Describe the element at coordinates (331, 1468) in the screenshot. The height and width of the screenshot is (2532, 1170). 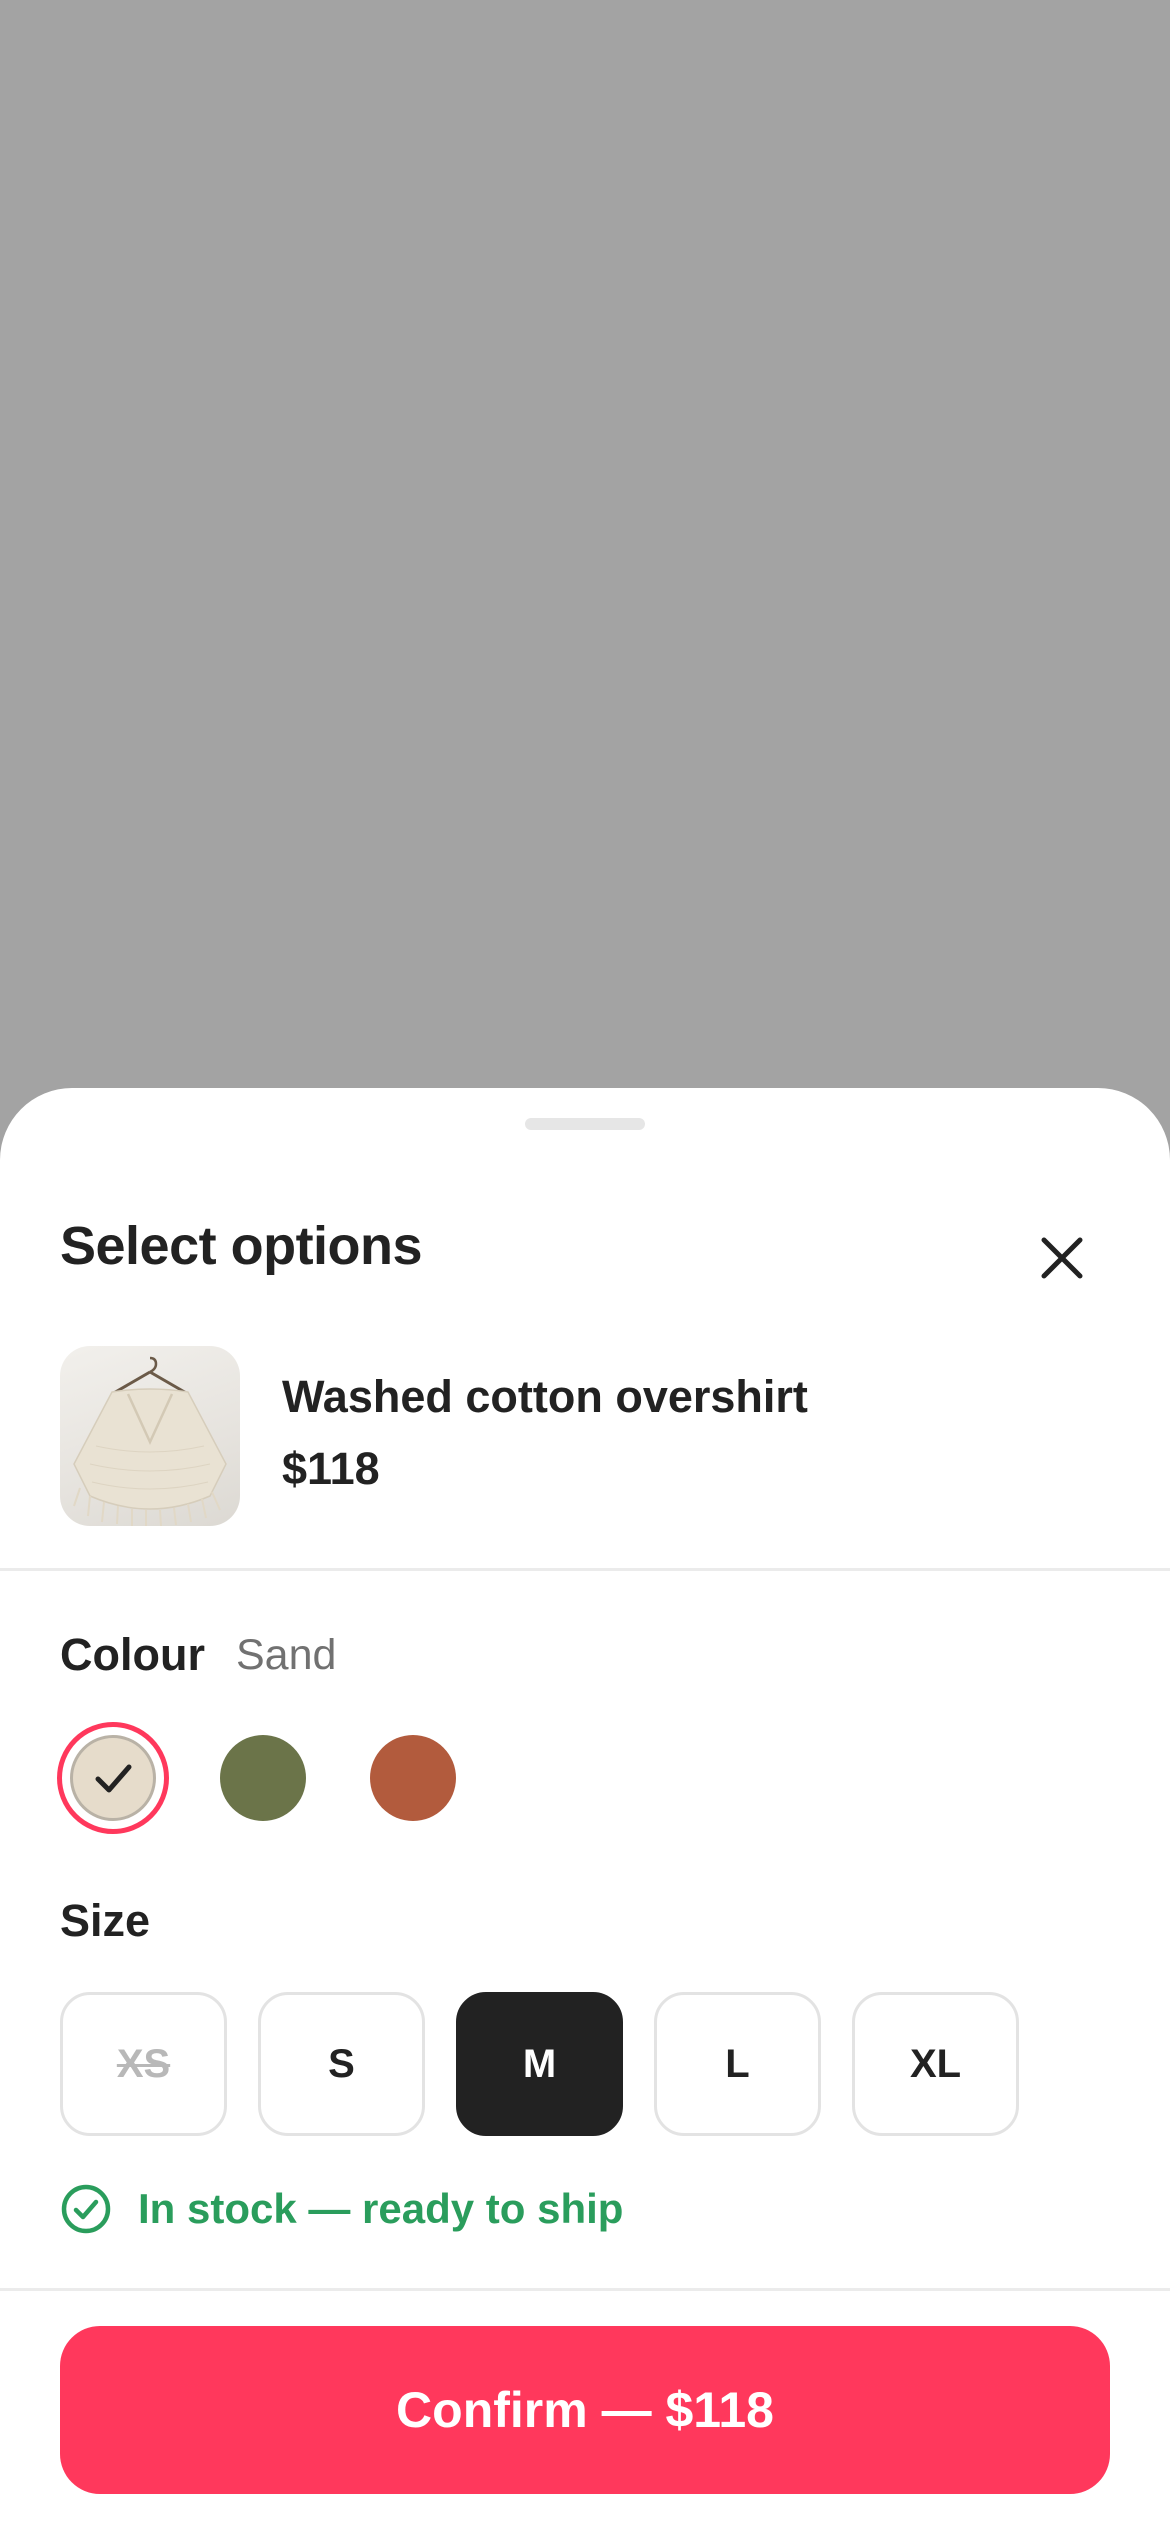
I see `product-price: $118` at that location.